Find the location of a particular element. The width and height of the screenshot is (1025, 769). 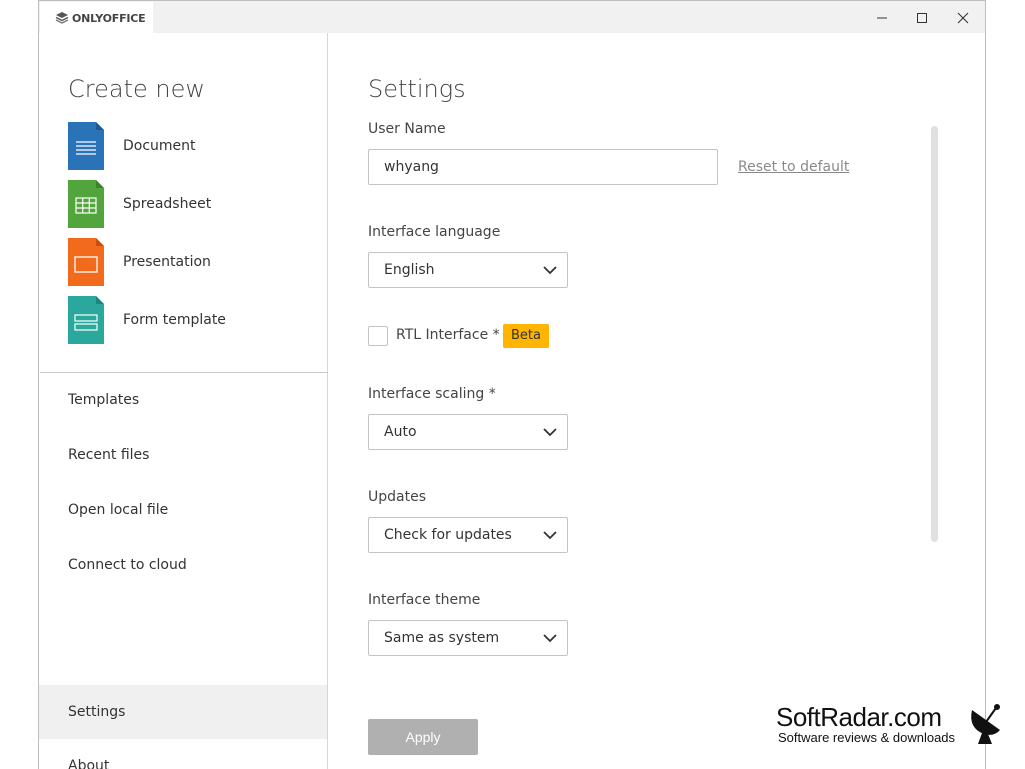

interface-language-select: English is located at coordinates (468, 270).